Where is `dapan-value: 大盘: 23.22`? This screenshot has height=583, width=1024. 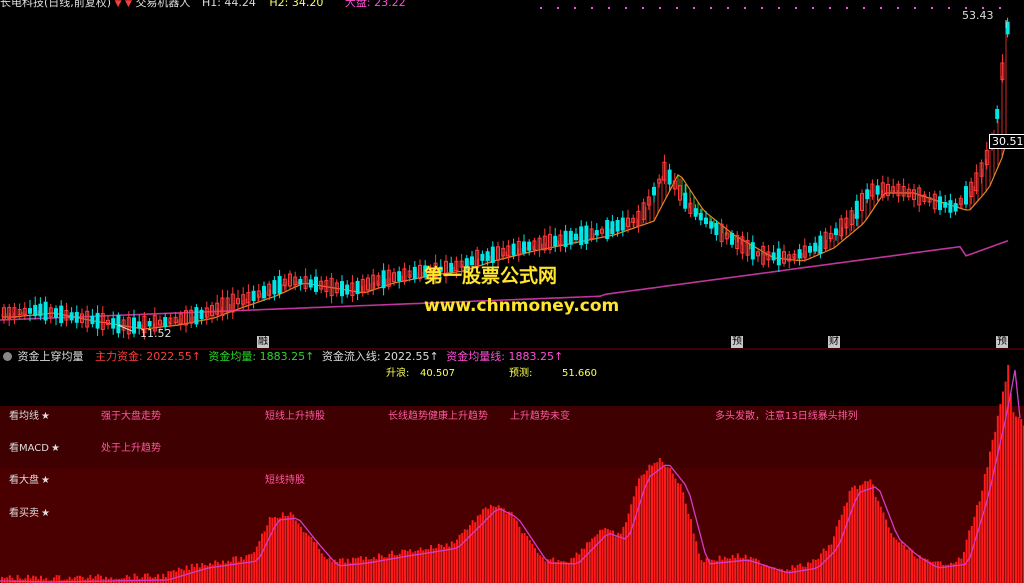 dapan-value: 大盘: 23.22 is located at coordinates (375, 4).